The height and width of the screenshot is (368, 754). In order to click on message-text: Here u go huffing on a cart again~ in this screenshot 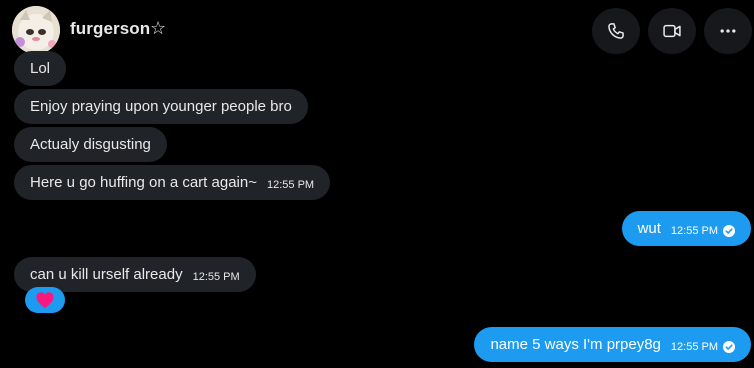, I will do `click(143, 182)`.